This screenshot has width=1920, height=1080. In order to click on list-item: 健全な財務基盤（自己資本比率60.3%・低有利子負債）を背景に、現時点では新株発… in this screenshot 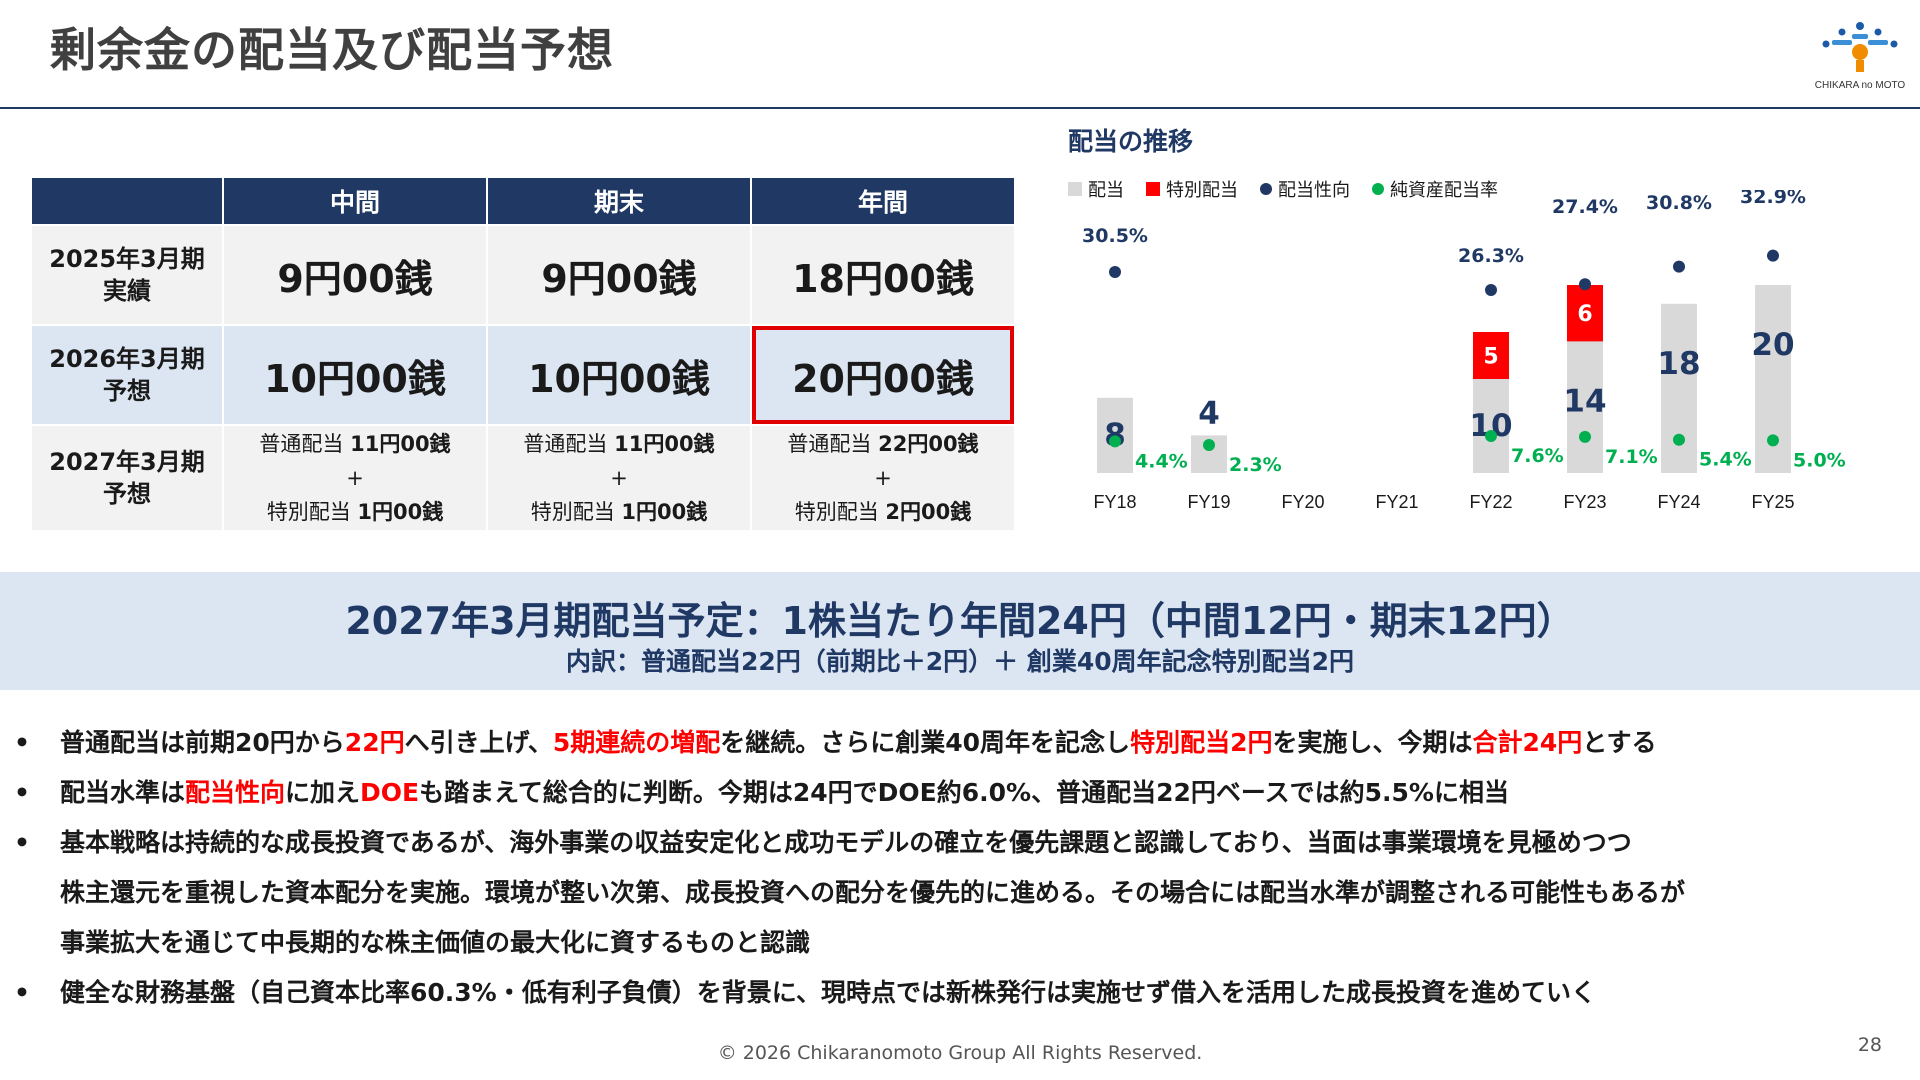, I will do `click(962, 993)`.